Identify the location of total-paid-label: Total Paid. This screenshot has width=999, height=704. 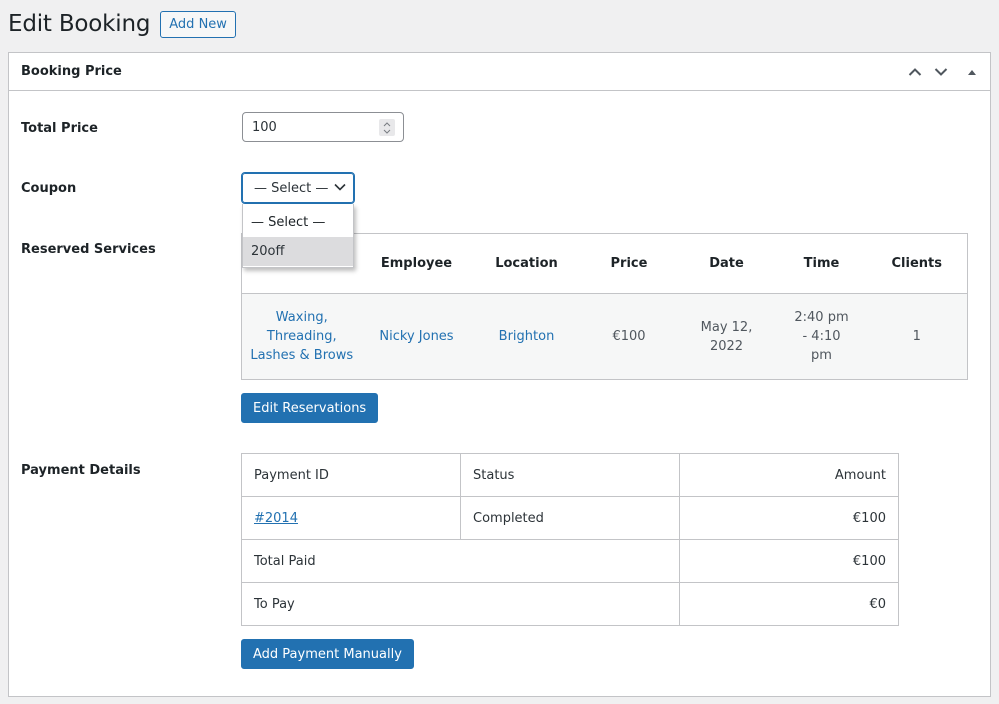
(460, 561).